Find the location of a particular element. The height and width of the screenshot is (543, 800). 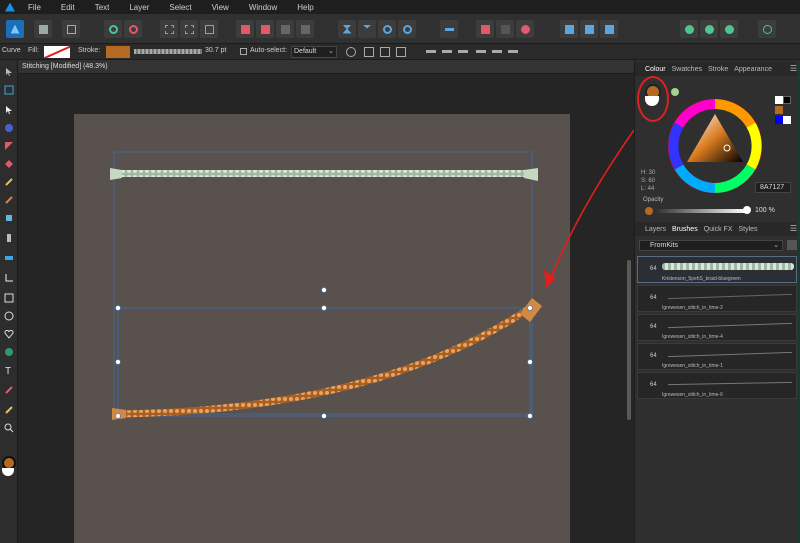

rotate-left-icon is located at coordinates (387, 29).